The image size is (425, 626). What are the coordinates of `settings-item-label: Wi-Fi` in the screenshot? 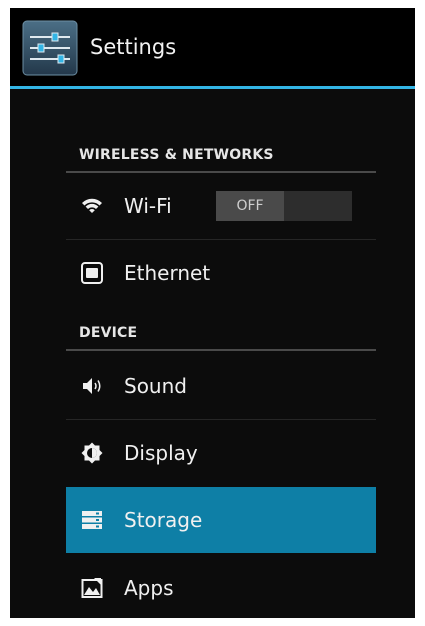 It's located at (148, 206).